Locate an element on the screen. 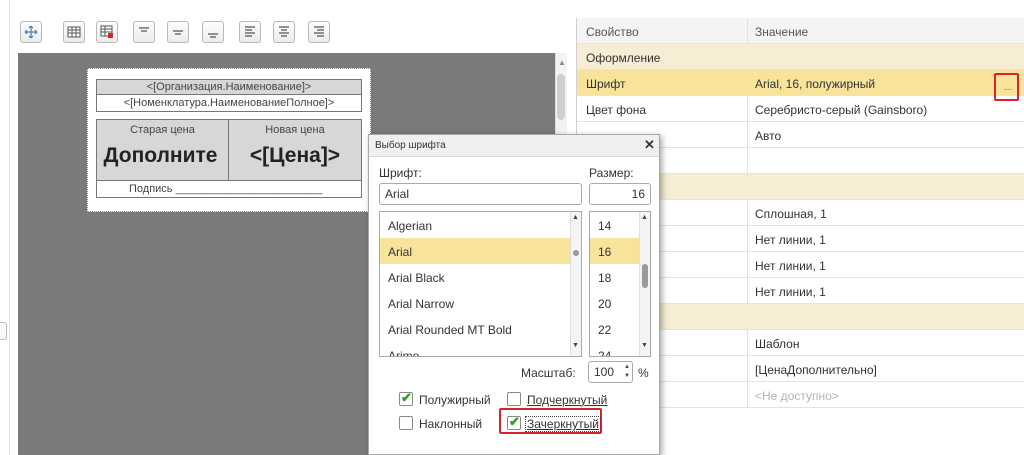 The height and width of the screenshot is (455, 1024). old-price-label: Старая цена is located at coordinates (162, 130).